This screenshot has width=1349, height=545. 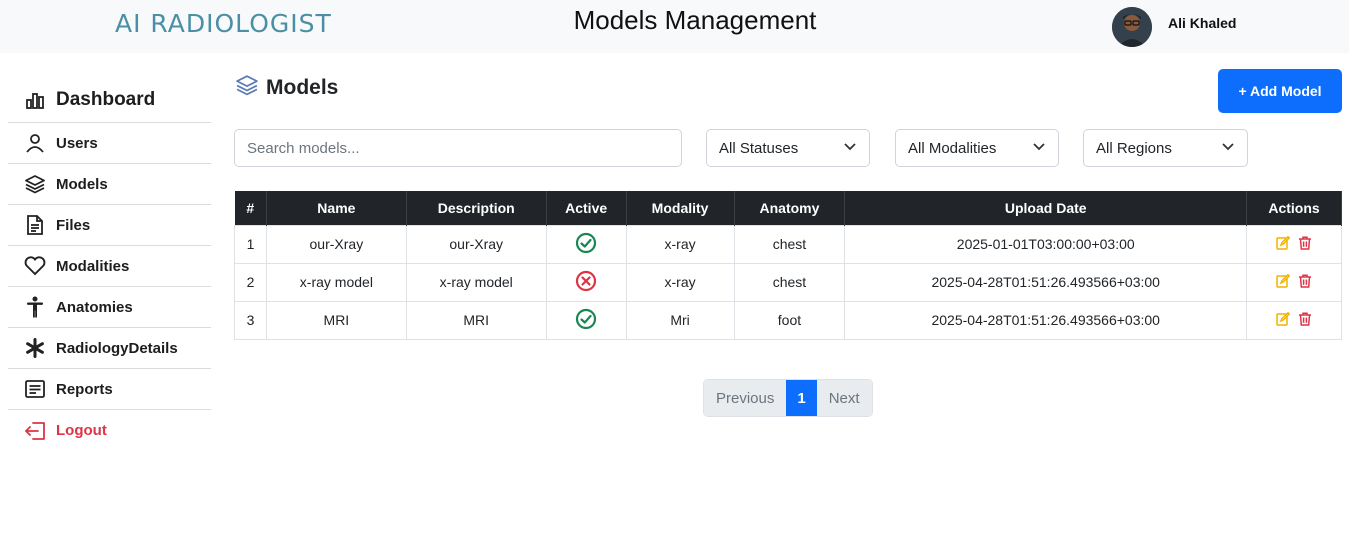 I want to click on model-anatomy: foot, so click(x=789, y=320).